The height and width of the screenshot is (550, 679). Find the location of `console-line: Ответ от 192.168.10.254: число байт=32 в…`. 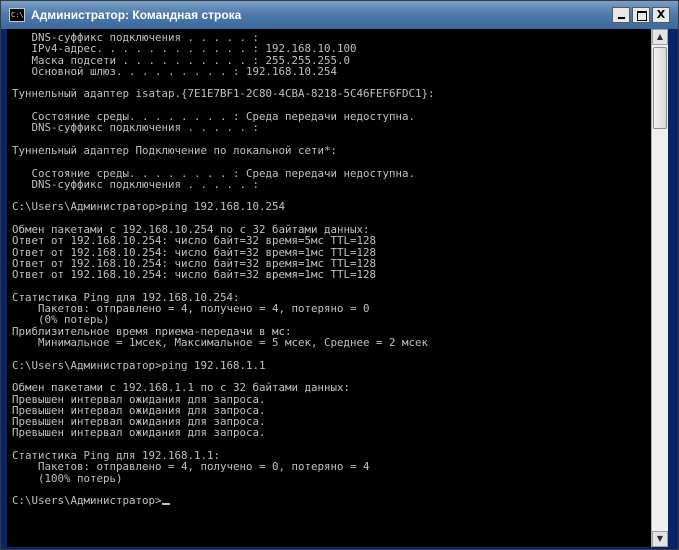

console-line: Ответ от 192.168.10.254: число байт=32 в… is located at coordinates (194, 275).